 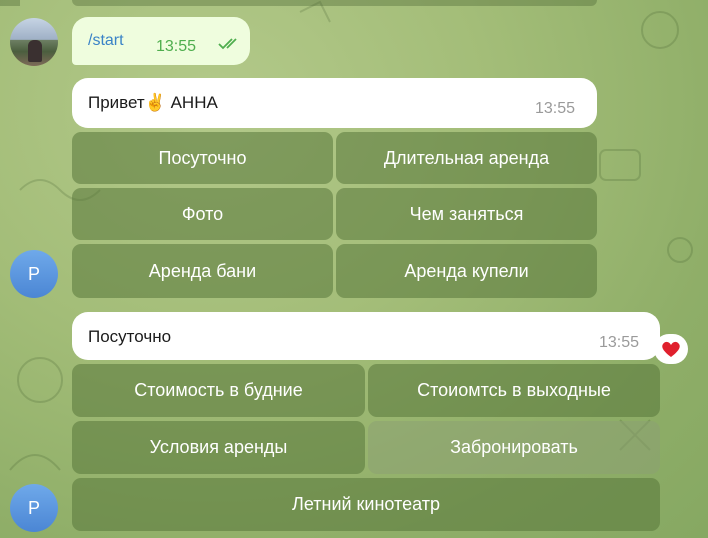 I want to click on outgoing-message-bubble: /start 13:55, so click(x=161, y=41).